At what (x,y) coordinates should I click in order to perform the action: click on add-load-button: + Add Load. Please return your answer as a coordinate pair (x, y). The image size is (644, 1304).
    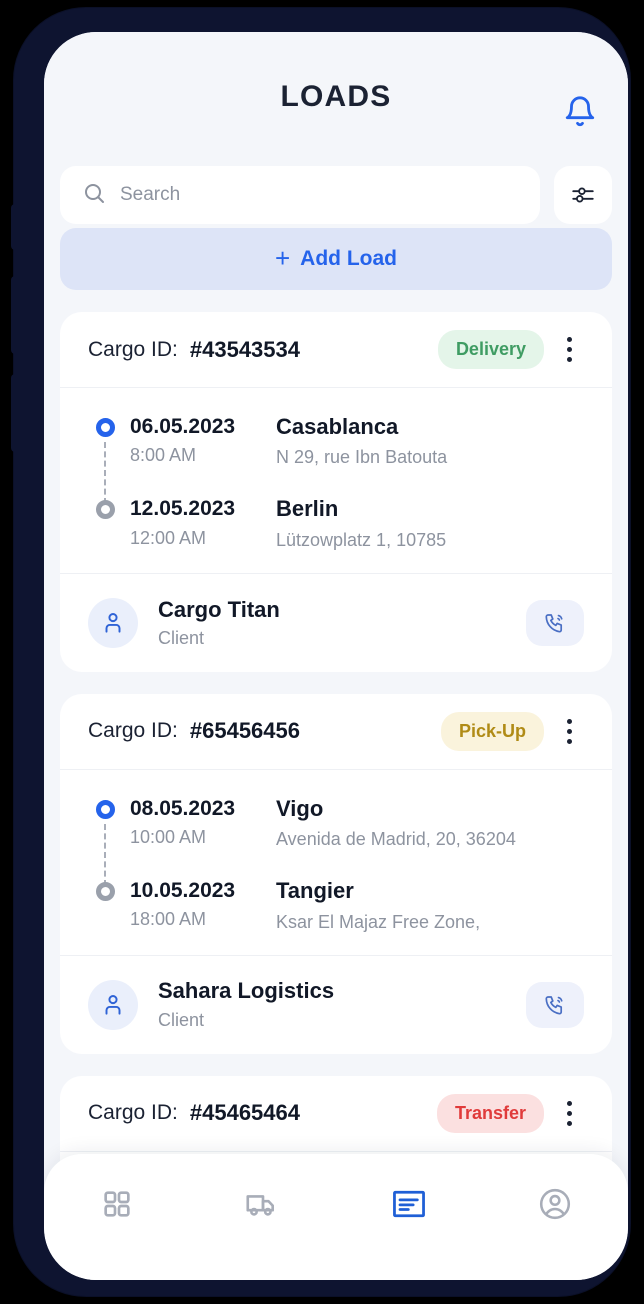
    Looking at the image, I should click on (336, 259).